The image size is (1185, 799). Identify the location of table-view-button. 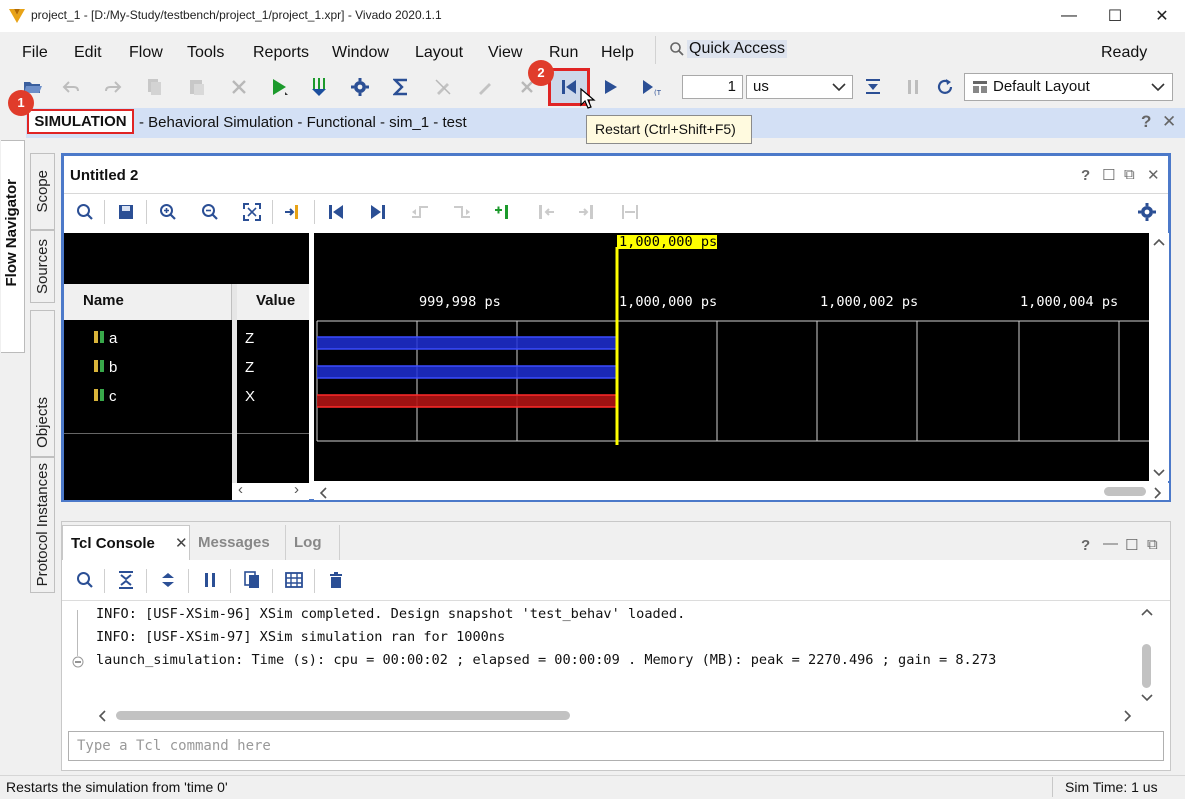
(294, 580).